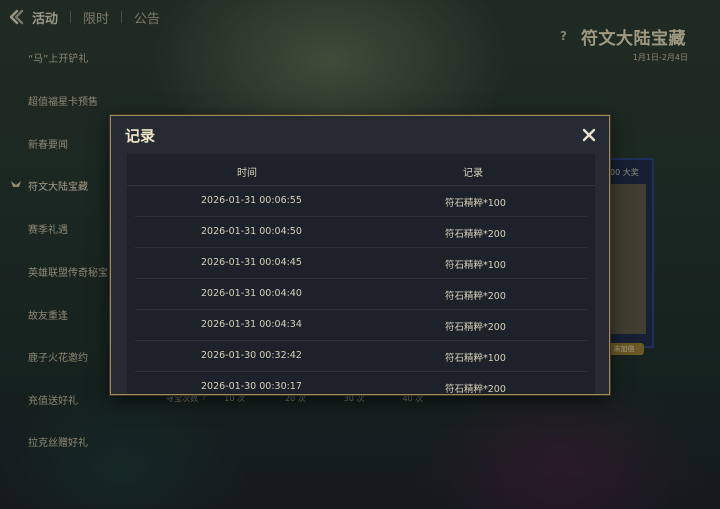 This screenshot has width=720, height=509. I want to click on table-row: 2026-01-31 00:04:40 符石精粹*200, so click(361, 294).